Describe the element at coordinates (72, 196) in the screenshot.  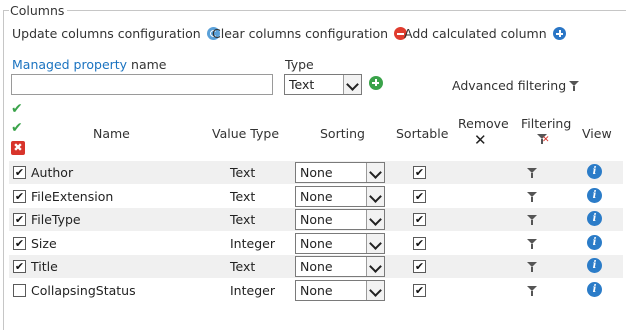
I see `row-name: FileExtension` at that location.